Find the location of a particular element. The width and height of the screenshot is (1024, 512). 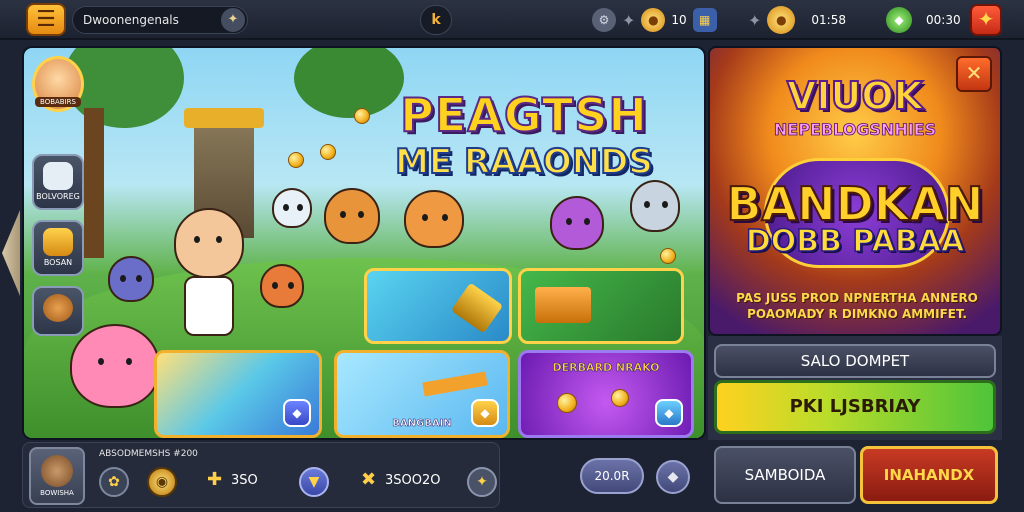

flower-icon: ✿ is located at coordinates (114, 482).